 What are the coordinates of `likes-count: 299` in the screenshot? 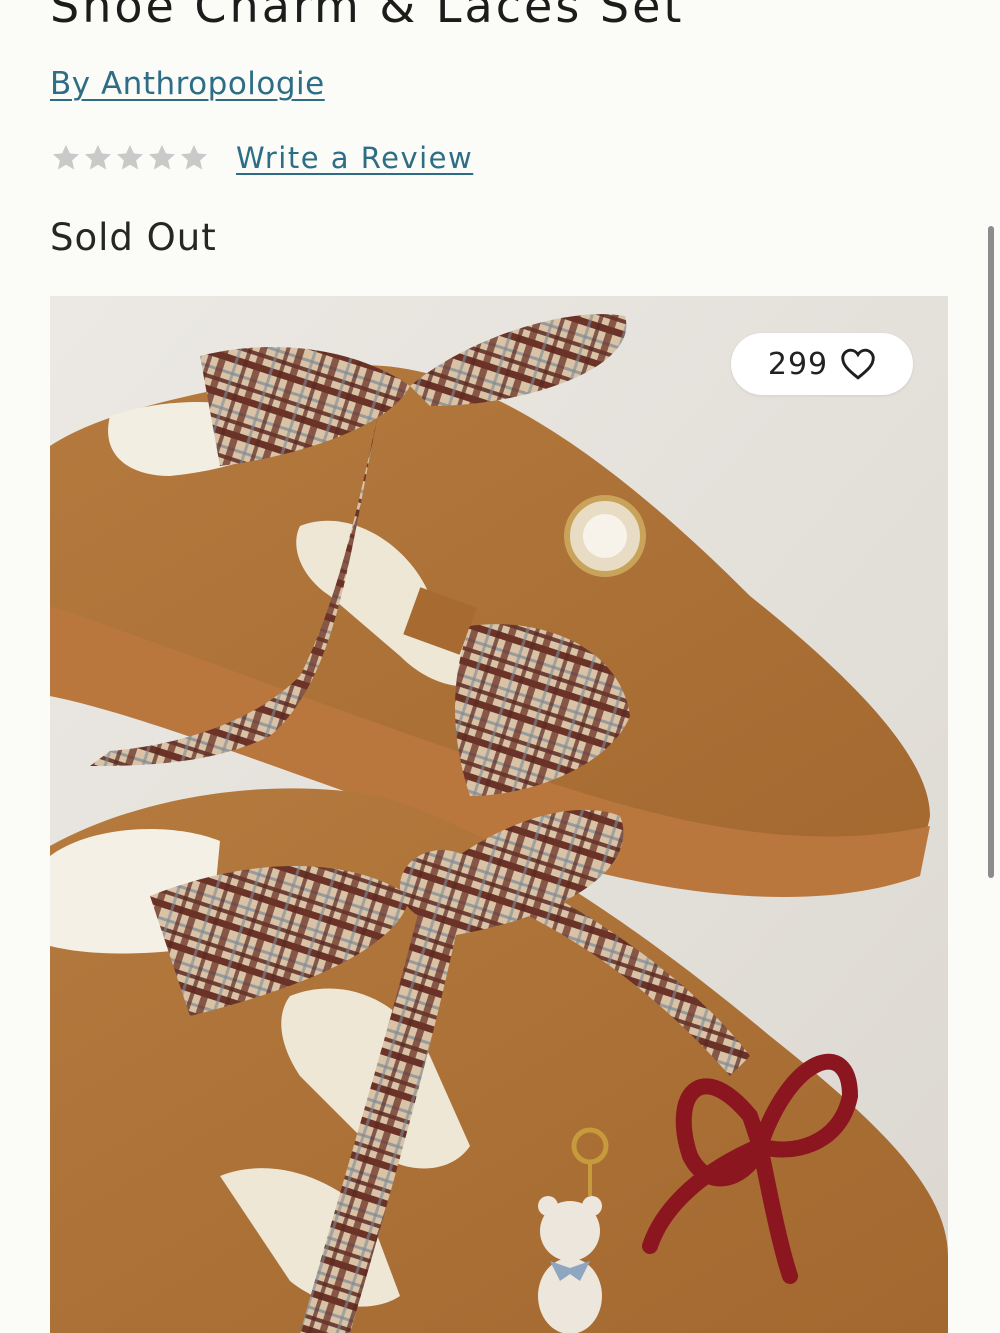 It's located at (798, 364).